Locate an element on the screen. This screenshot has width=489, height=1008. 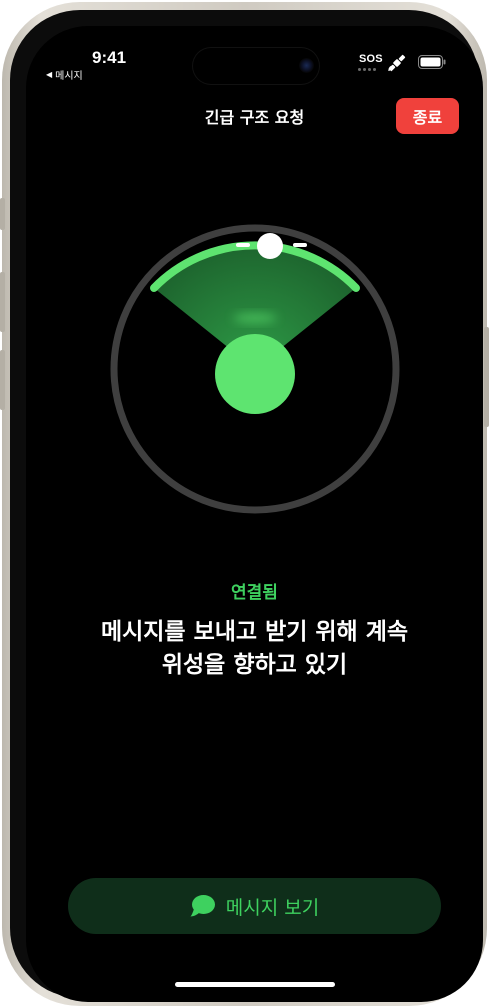
instruction-line-2: 위성을 향하고 있기 is located at coordinates (254, 665).